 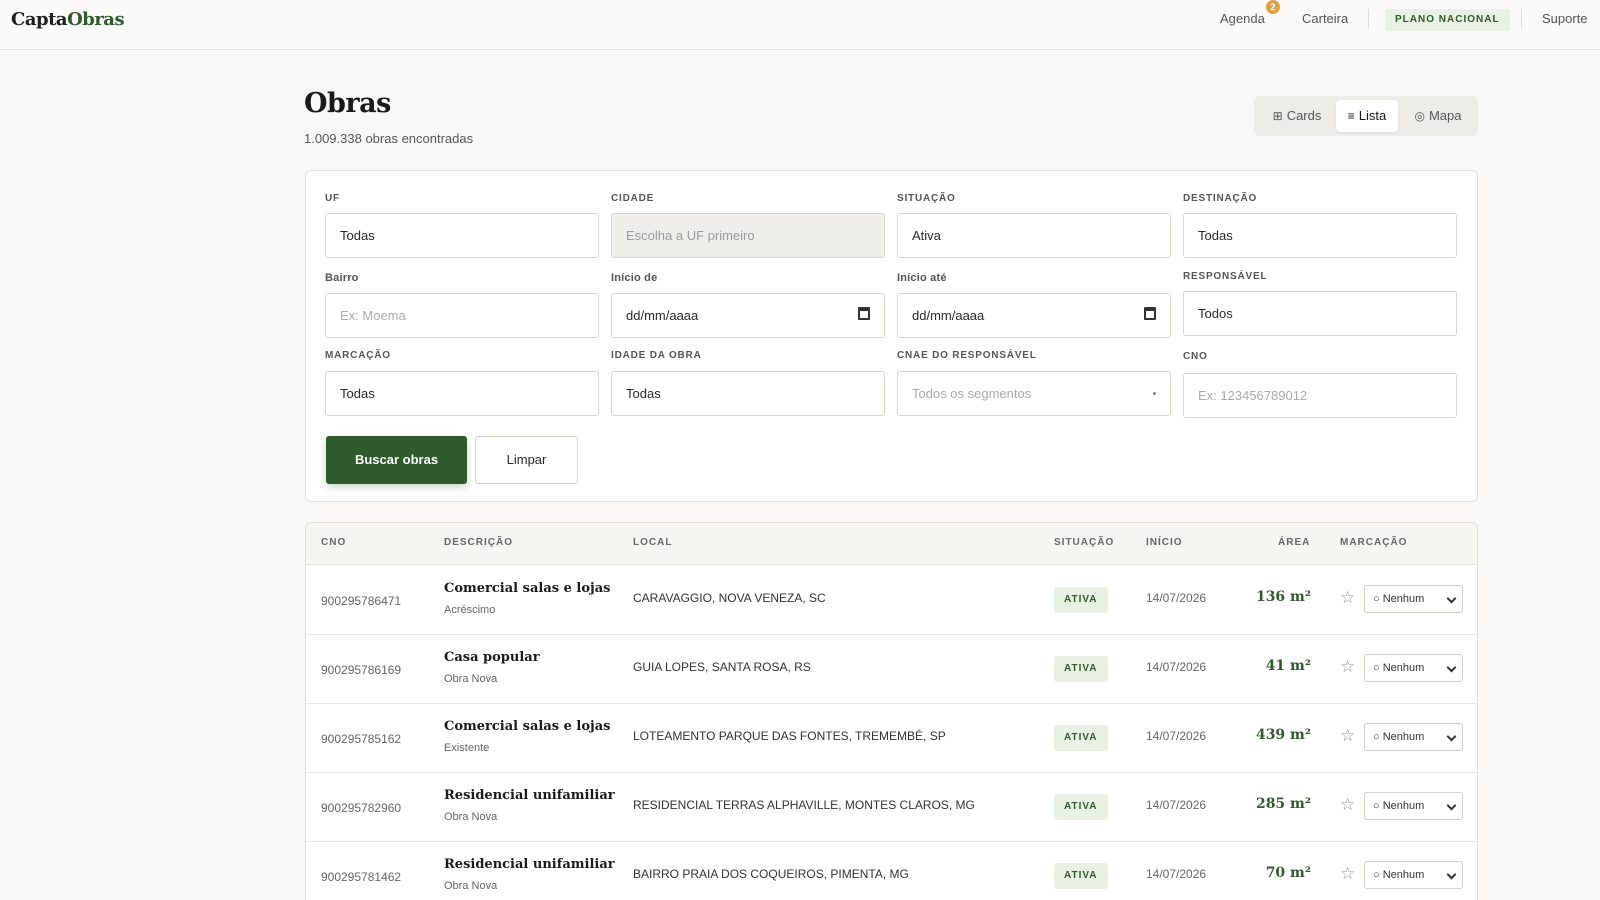 I want to click on destinacao-label: DESTINAÇÃO, so click(x=1220, y=198).